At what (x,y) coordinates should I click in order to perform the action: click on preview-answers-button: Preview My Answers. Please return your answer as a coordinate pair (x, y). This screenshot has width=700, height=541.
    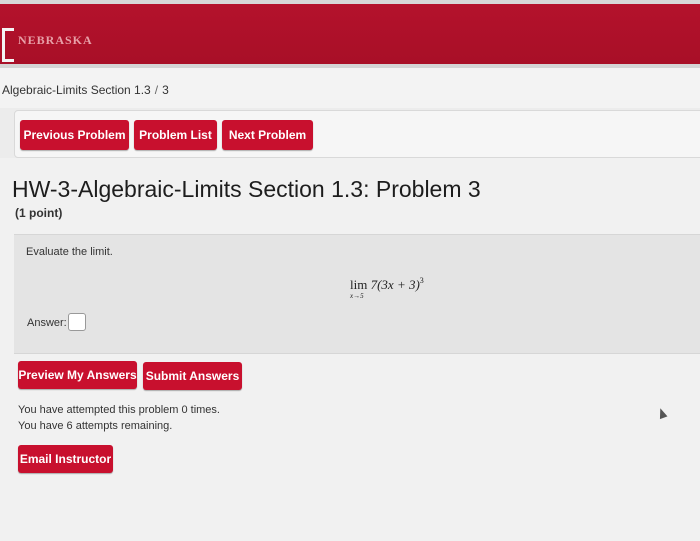
    Looking at the image, I should click on (77, 375).